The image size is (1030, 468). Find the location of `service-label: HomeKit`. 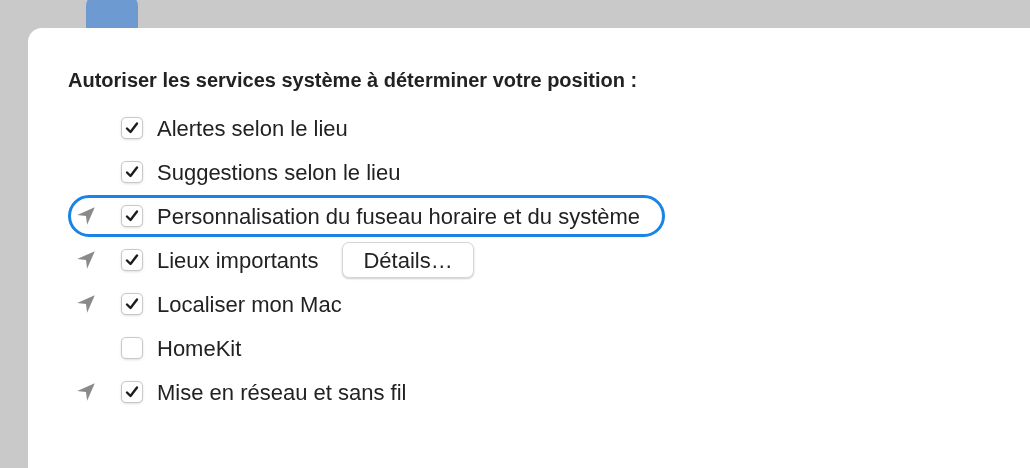

service-label: HomeKit is located at coordinates (199, 348).